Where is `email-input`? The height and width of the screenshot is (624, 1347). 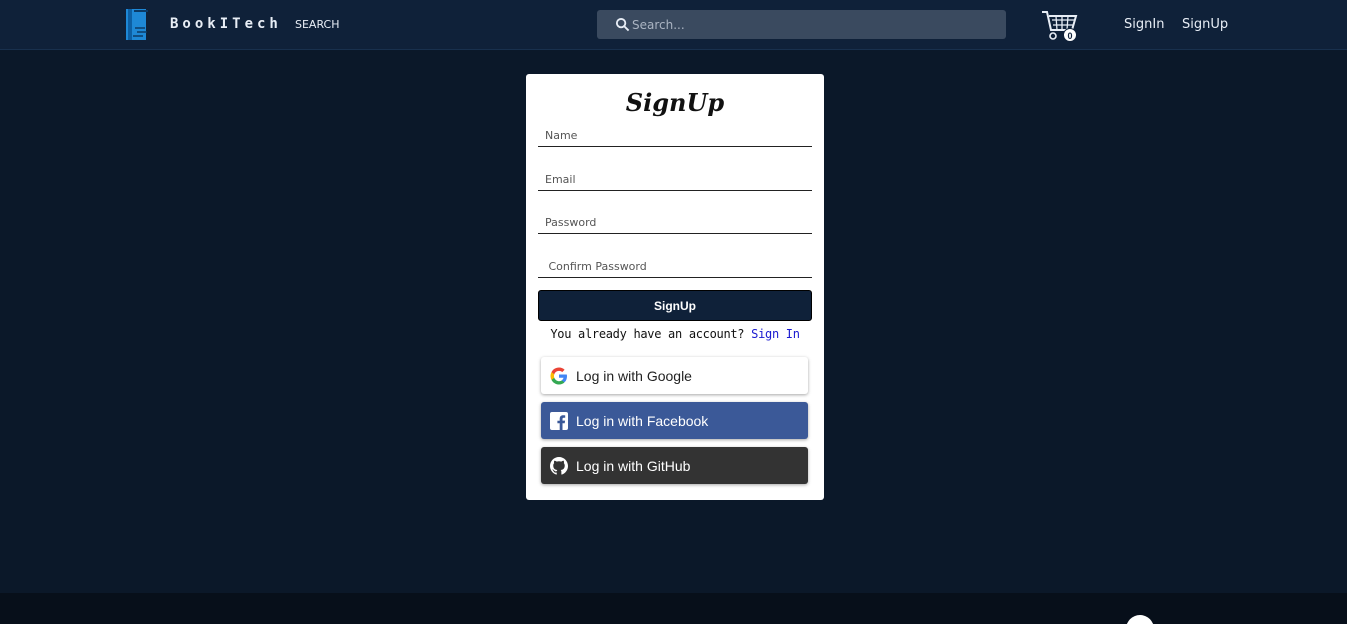 email-input is located at coordinates (675, 179).